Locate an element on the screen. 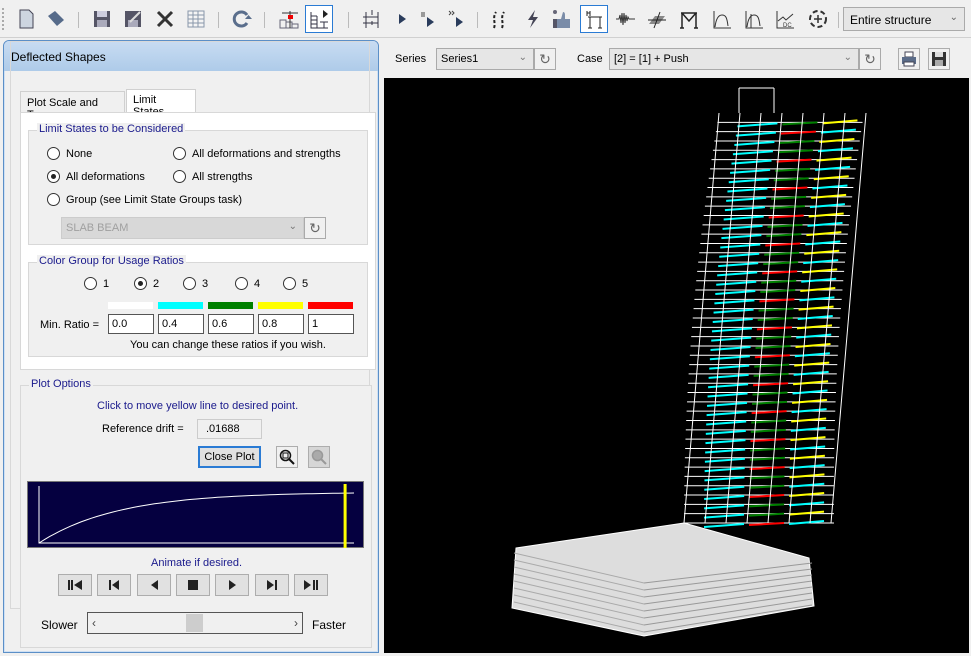 The image size is (971, 656). case-select: [2] = [1] + Push ⌄ is located at coordinates (734, 59).